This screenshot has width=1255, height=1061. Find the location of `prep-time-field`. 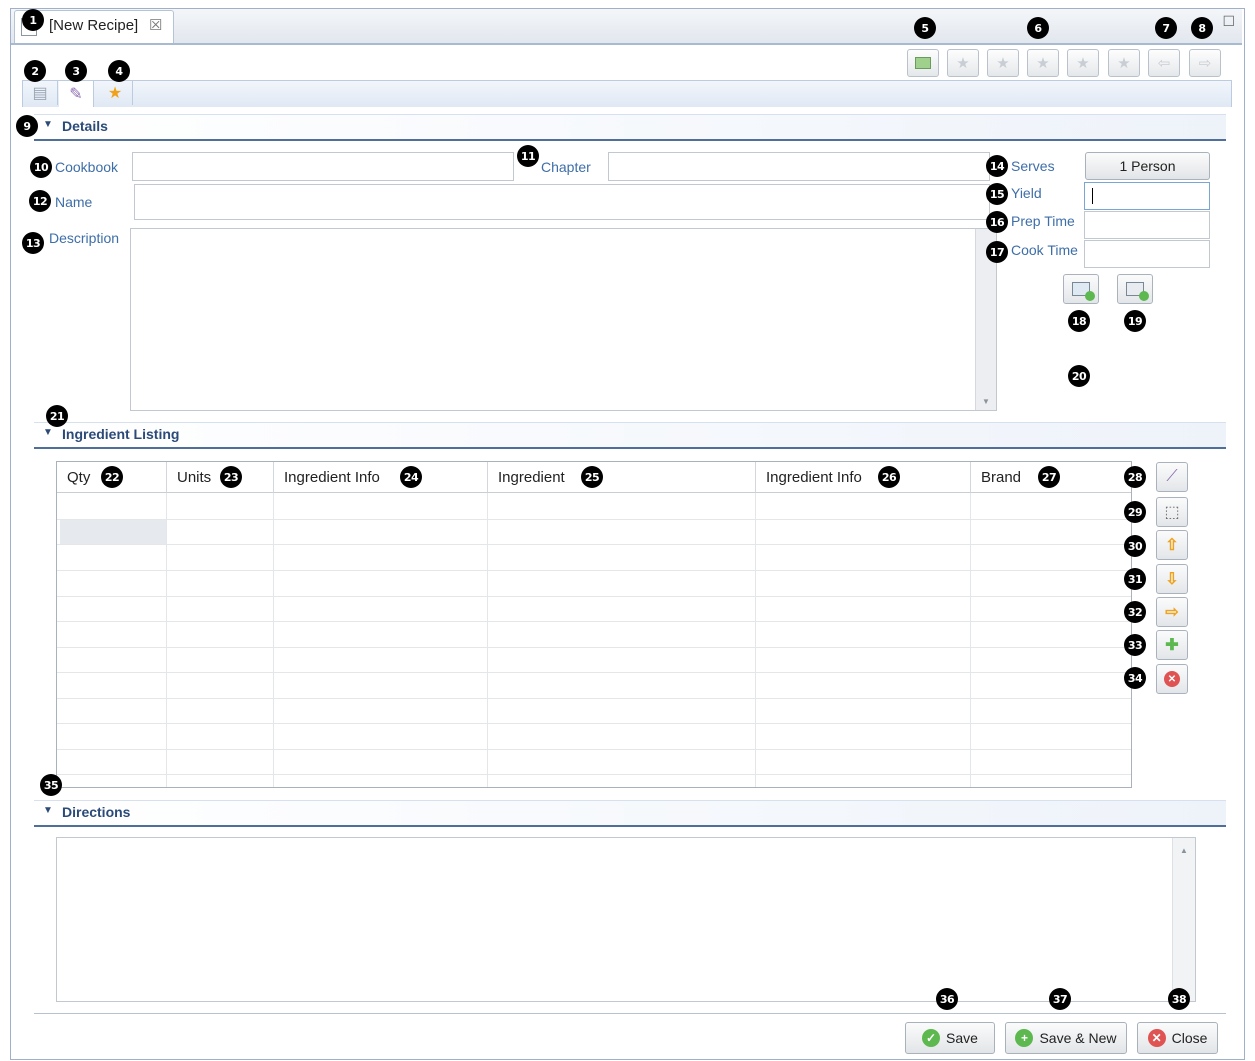

prep-time-field is located at coordinates (1147, 225).